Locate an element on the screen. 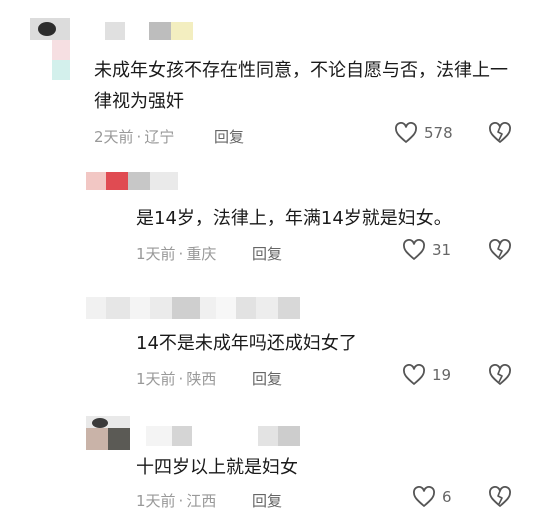 The image size is (541, 511). comment-meta: 1天前 · 陕西 is located at coordinates (176, 378).